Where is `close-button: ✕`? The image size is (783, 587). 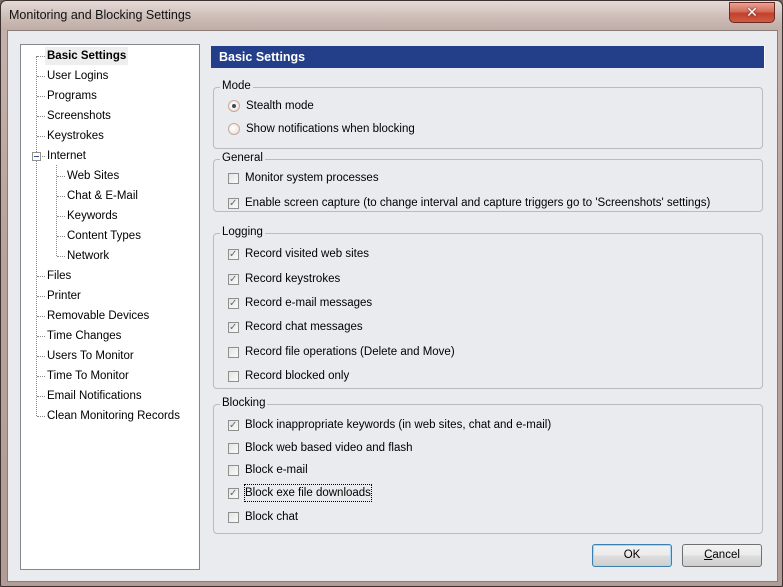 close-button: ✕ is located at coordinates (752, 12).